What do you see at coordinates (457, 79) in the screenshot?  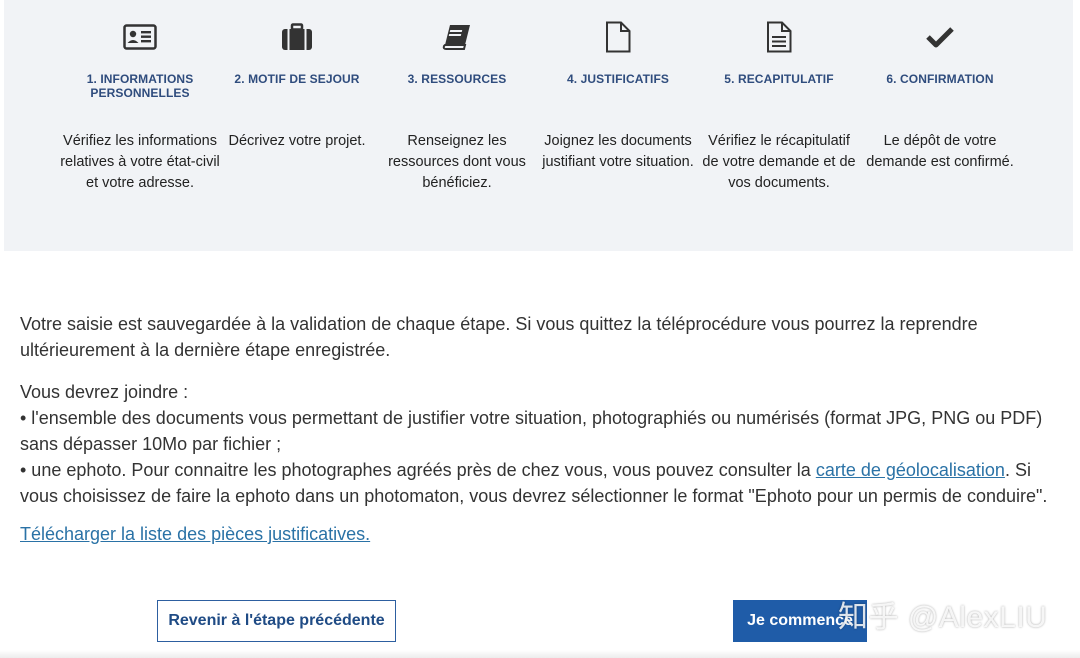 I see `step-title: 3. RESSOURCES` at bounding box center [457, 79].